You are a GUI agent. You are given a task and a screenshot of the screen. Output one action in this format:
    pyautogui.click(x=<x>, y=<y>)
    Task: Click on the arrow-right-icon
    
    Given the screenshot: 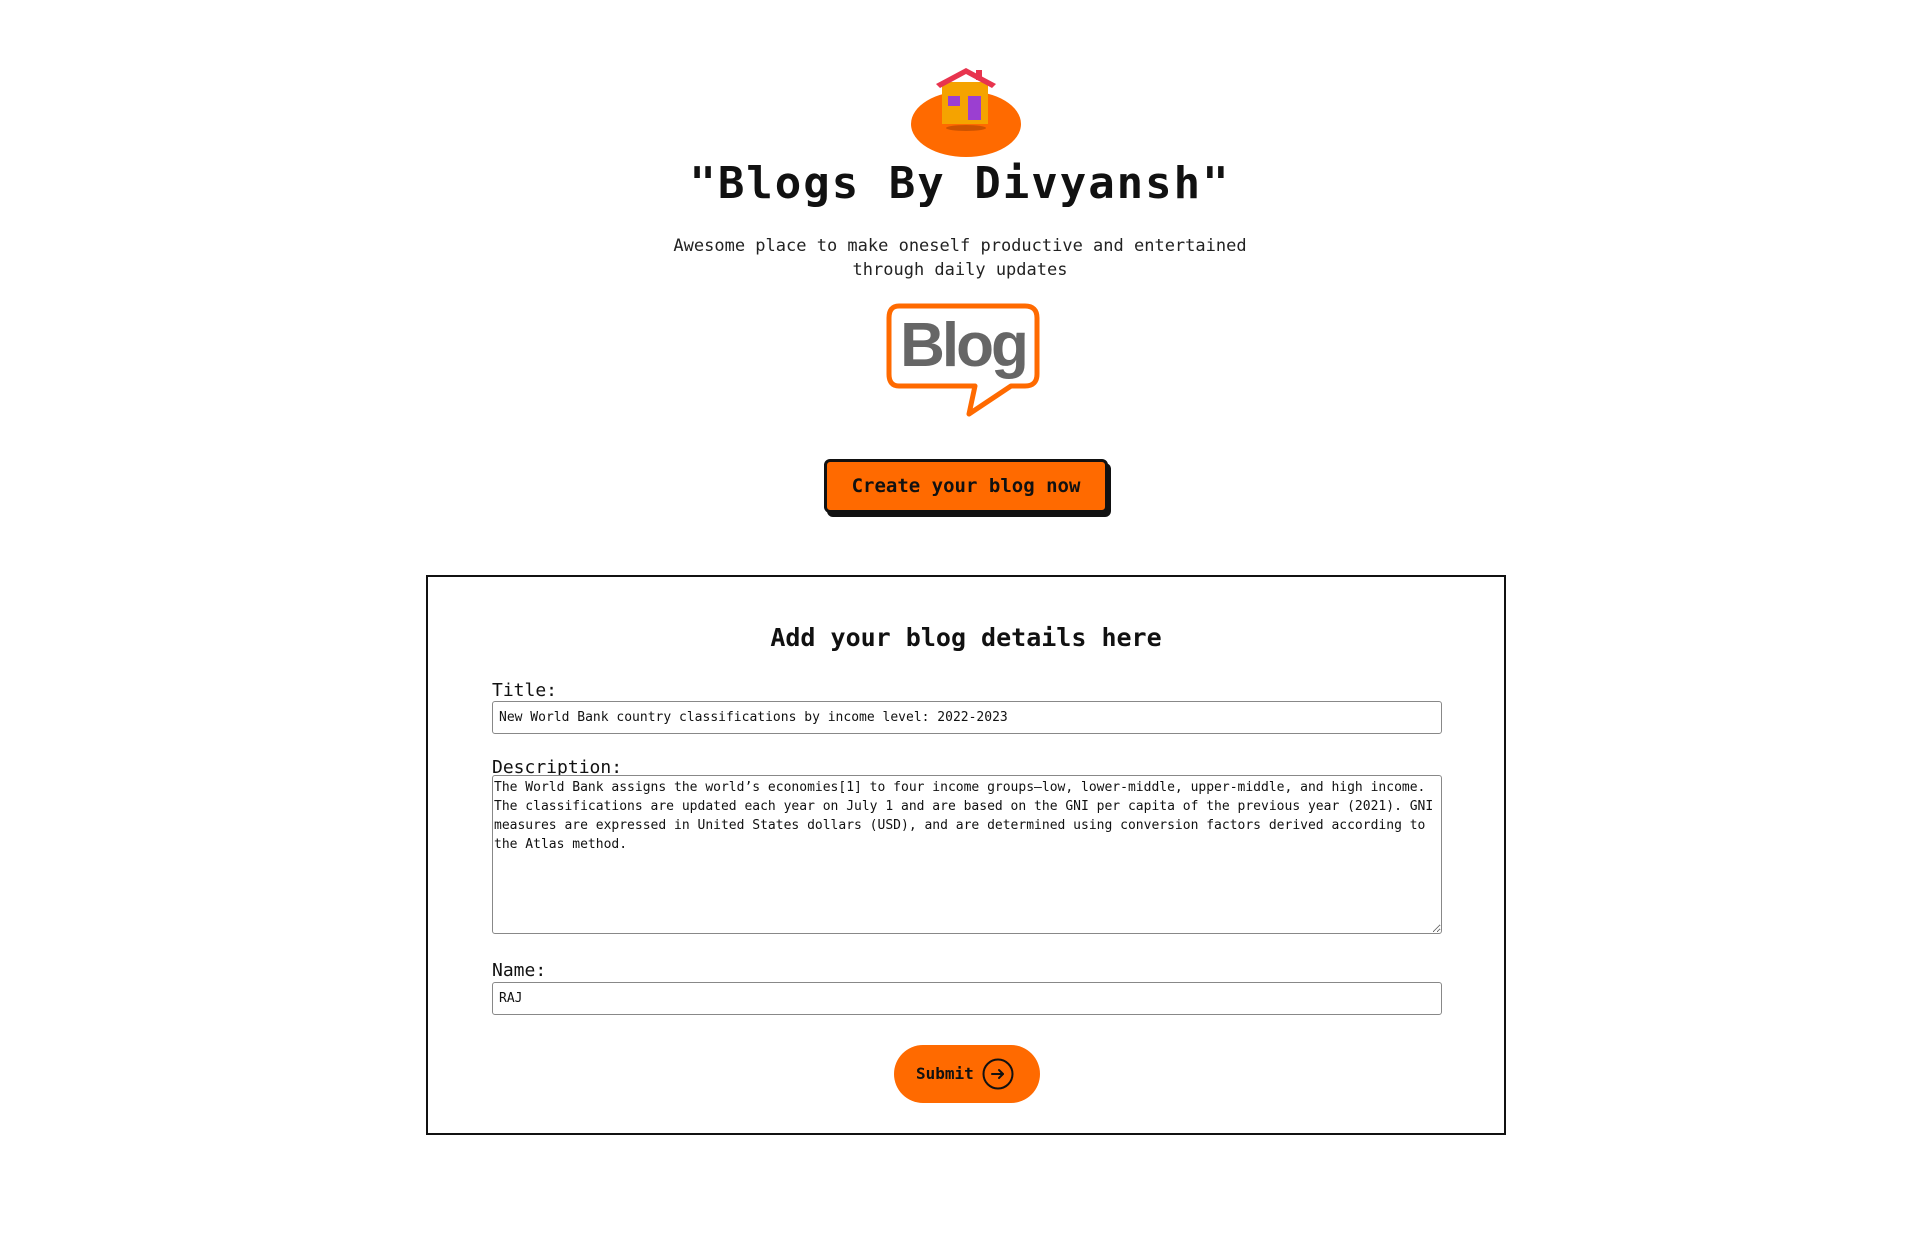 What is the action you would take?
    pyautogui.click(x=998, y=1074)
    